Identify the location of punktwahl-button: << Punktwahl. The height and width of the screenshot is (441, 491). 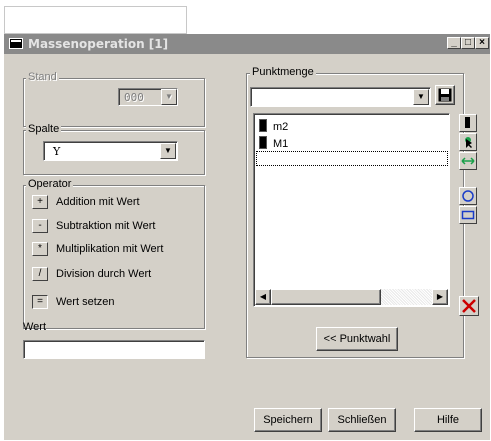
(357, 339).